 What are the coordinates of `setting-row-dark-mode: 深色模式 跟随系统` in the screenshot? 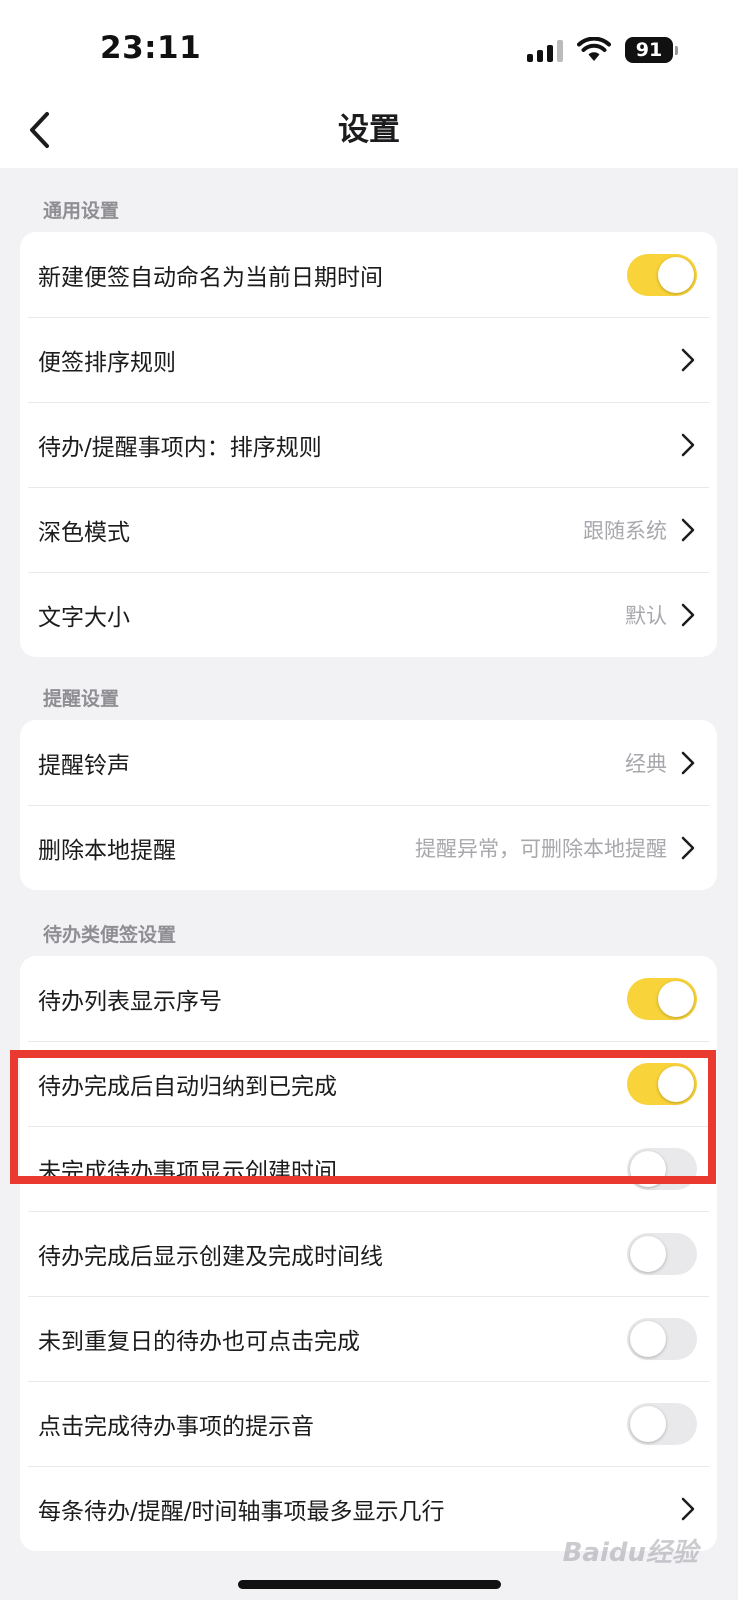 It's located at (368, 529).